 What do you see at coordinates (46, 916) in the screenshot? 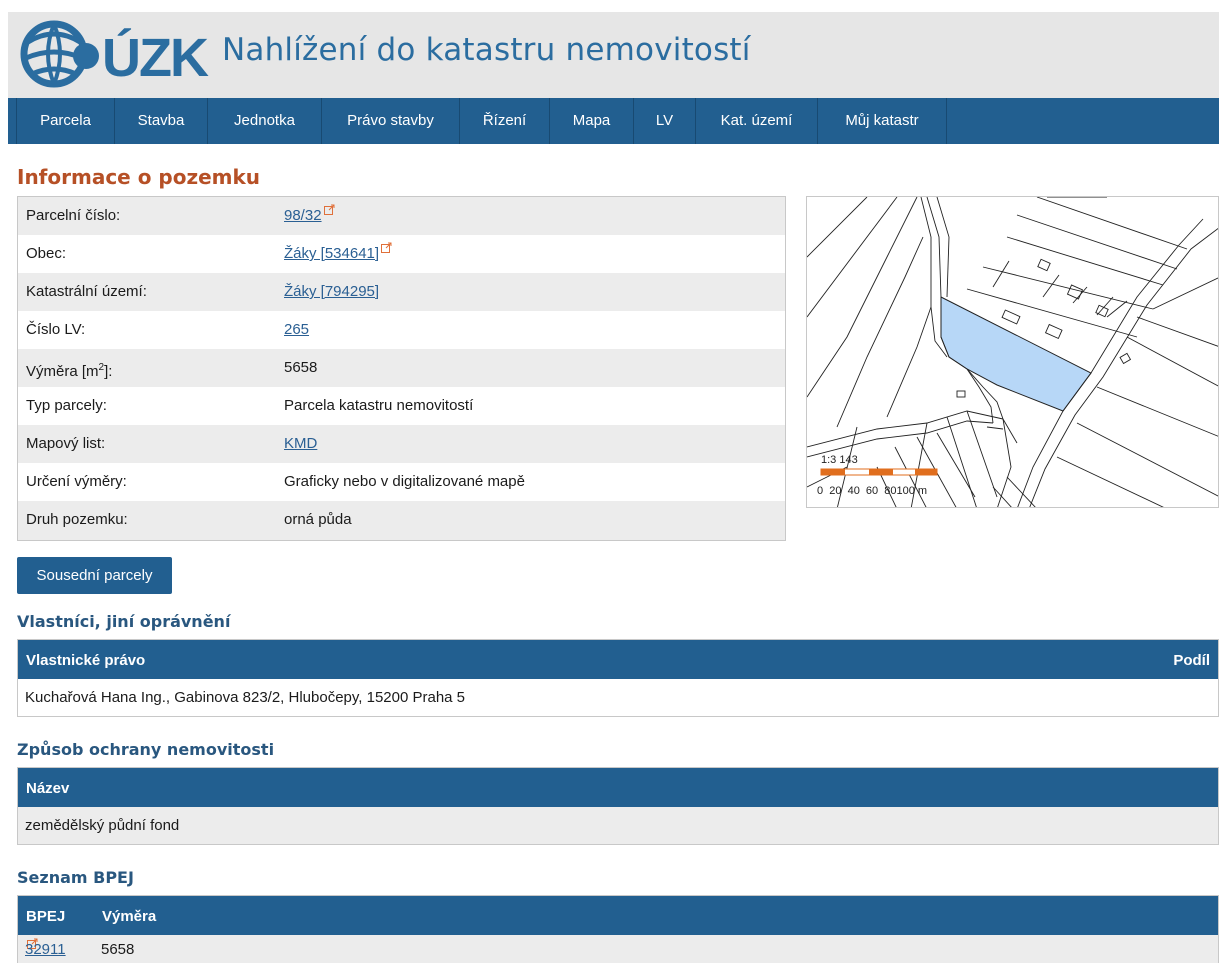
I see `bpej-header-code: BPEJ` at bounding box center [46, 916].